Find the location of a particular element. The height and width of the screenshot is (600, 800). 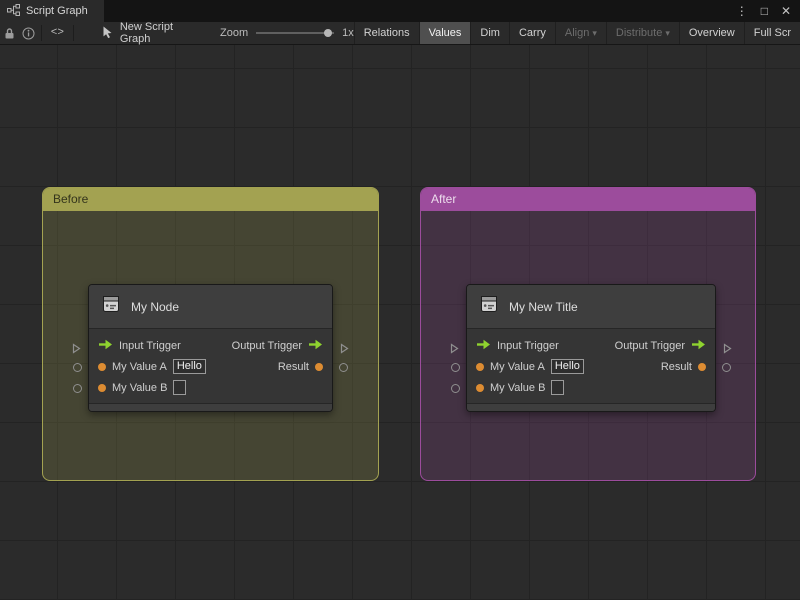

dim-button: Dim is located at coordinates (489, 33).